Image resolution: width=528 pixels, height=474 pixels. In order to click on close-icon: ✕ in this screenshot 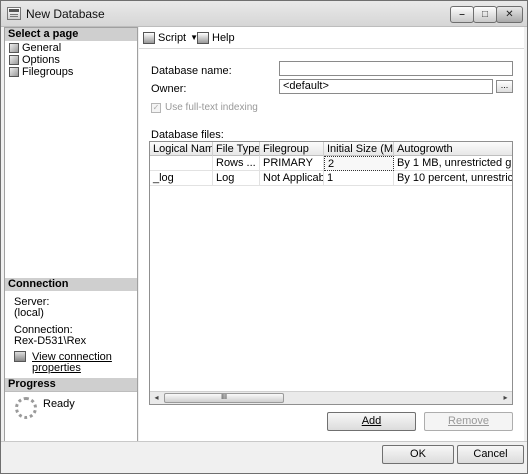, I will do `click(509, 14)`.